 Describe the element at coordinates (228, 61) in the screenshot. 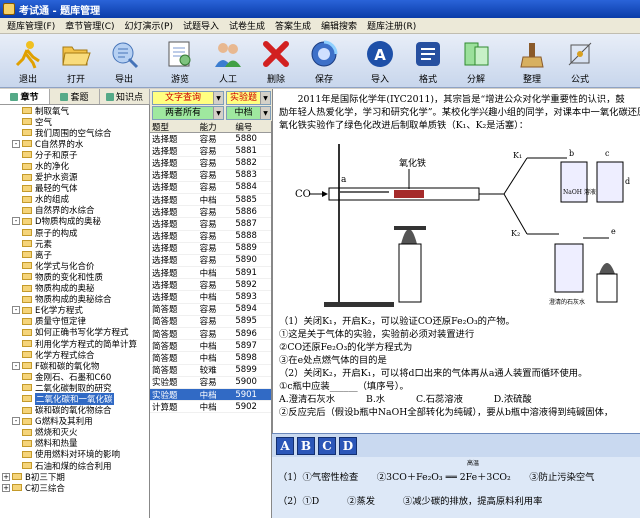

I see `manual-button: 人工` at that location.